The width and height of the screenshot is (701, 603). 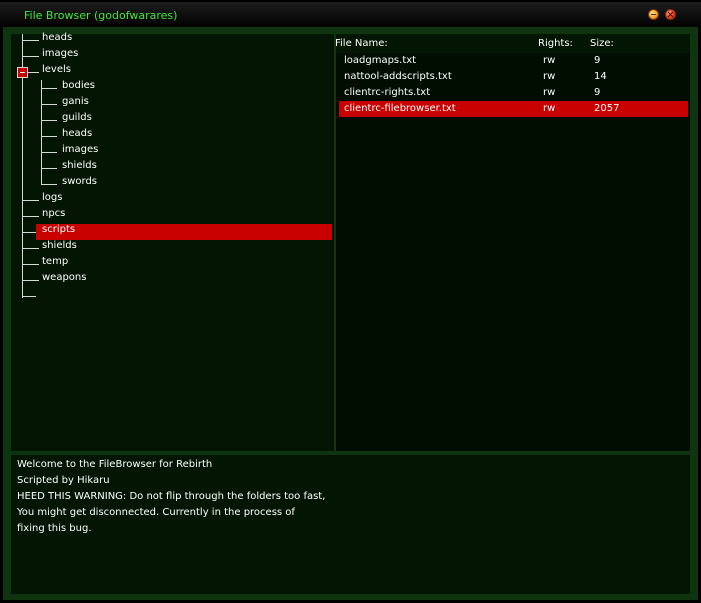 I want to click on log-line: Scripted by Hikaru, so click(x=63, y=480).